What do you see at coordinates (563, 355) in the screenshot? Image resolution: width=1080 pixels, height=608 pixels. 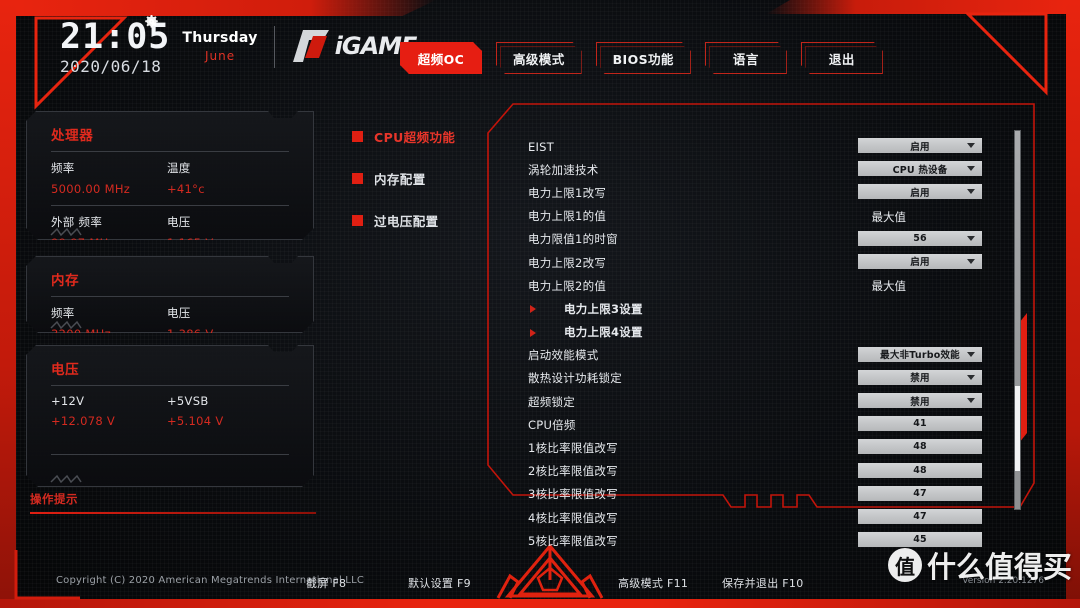 I see `settings-row-label: 启动效能模式` at bounding box center [563, 355].